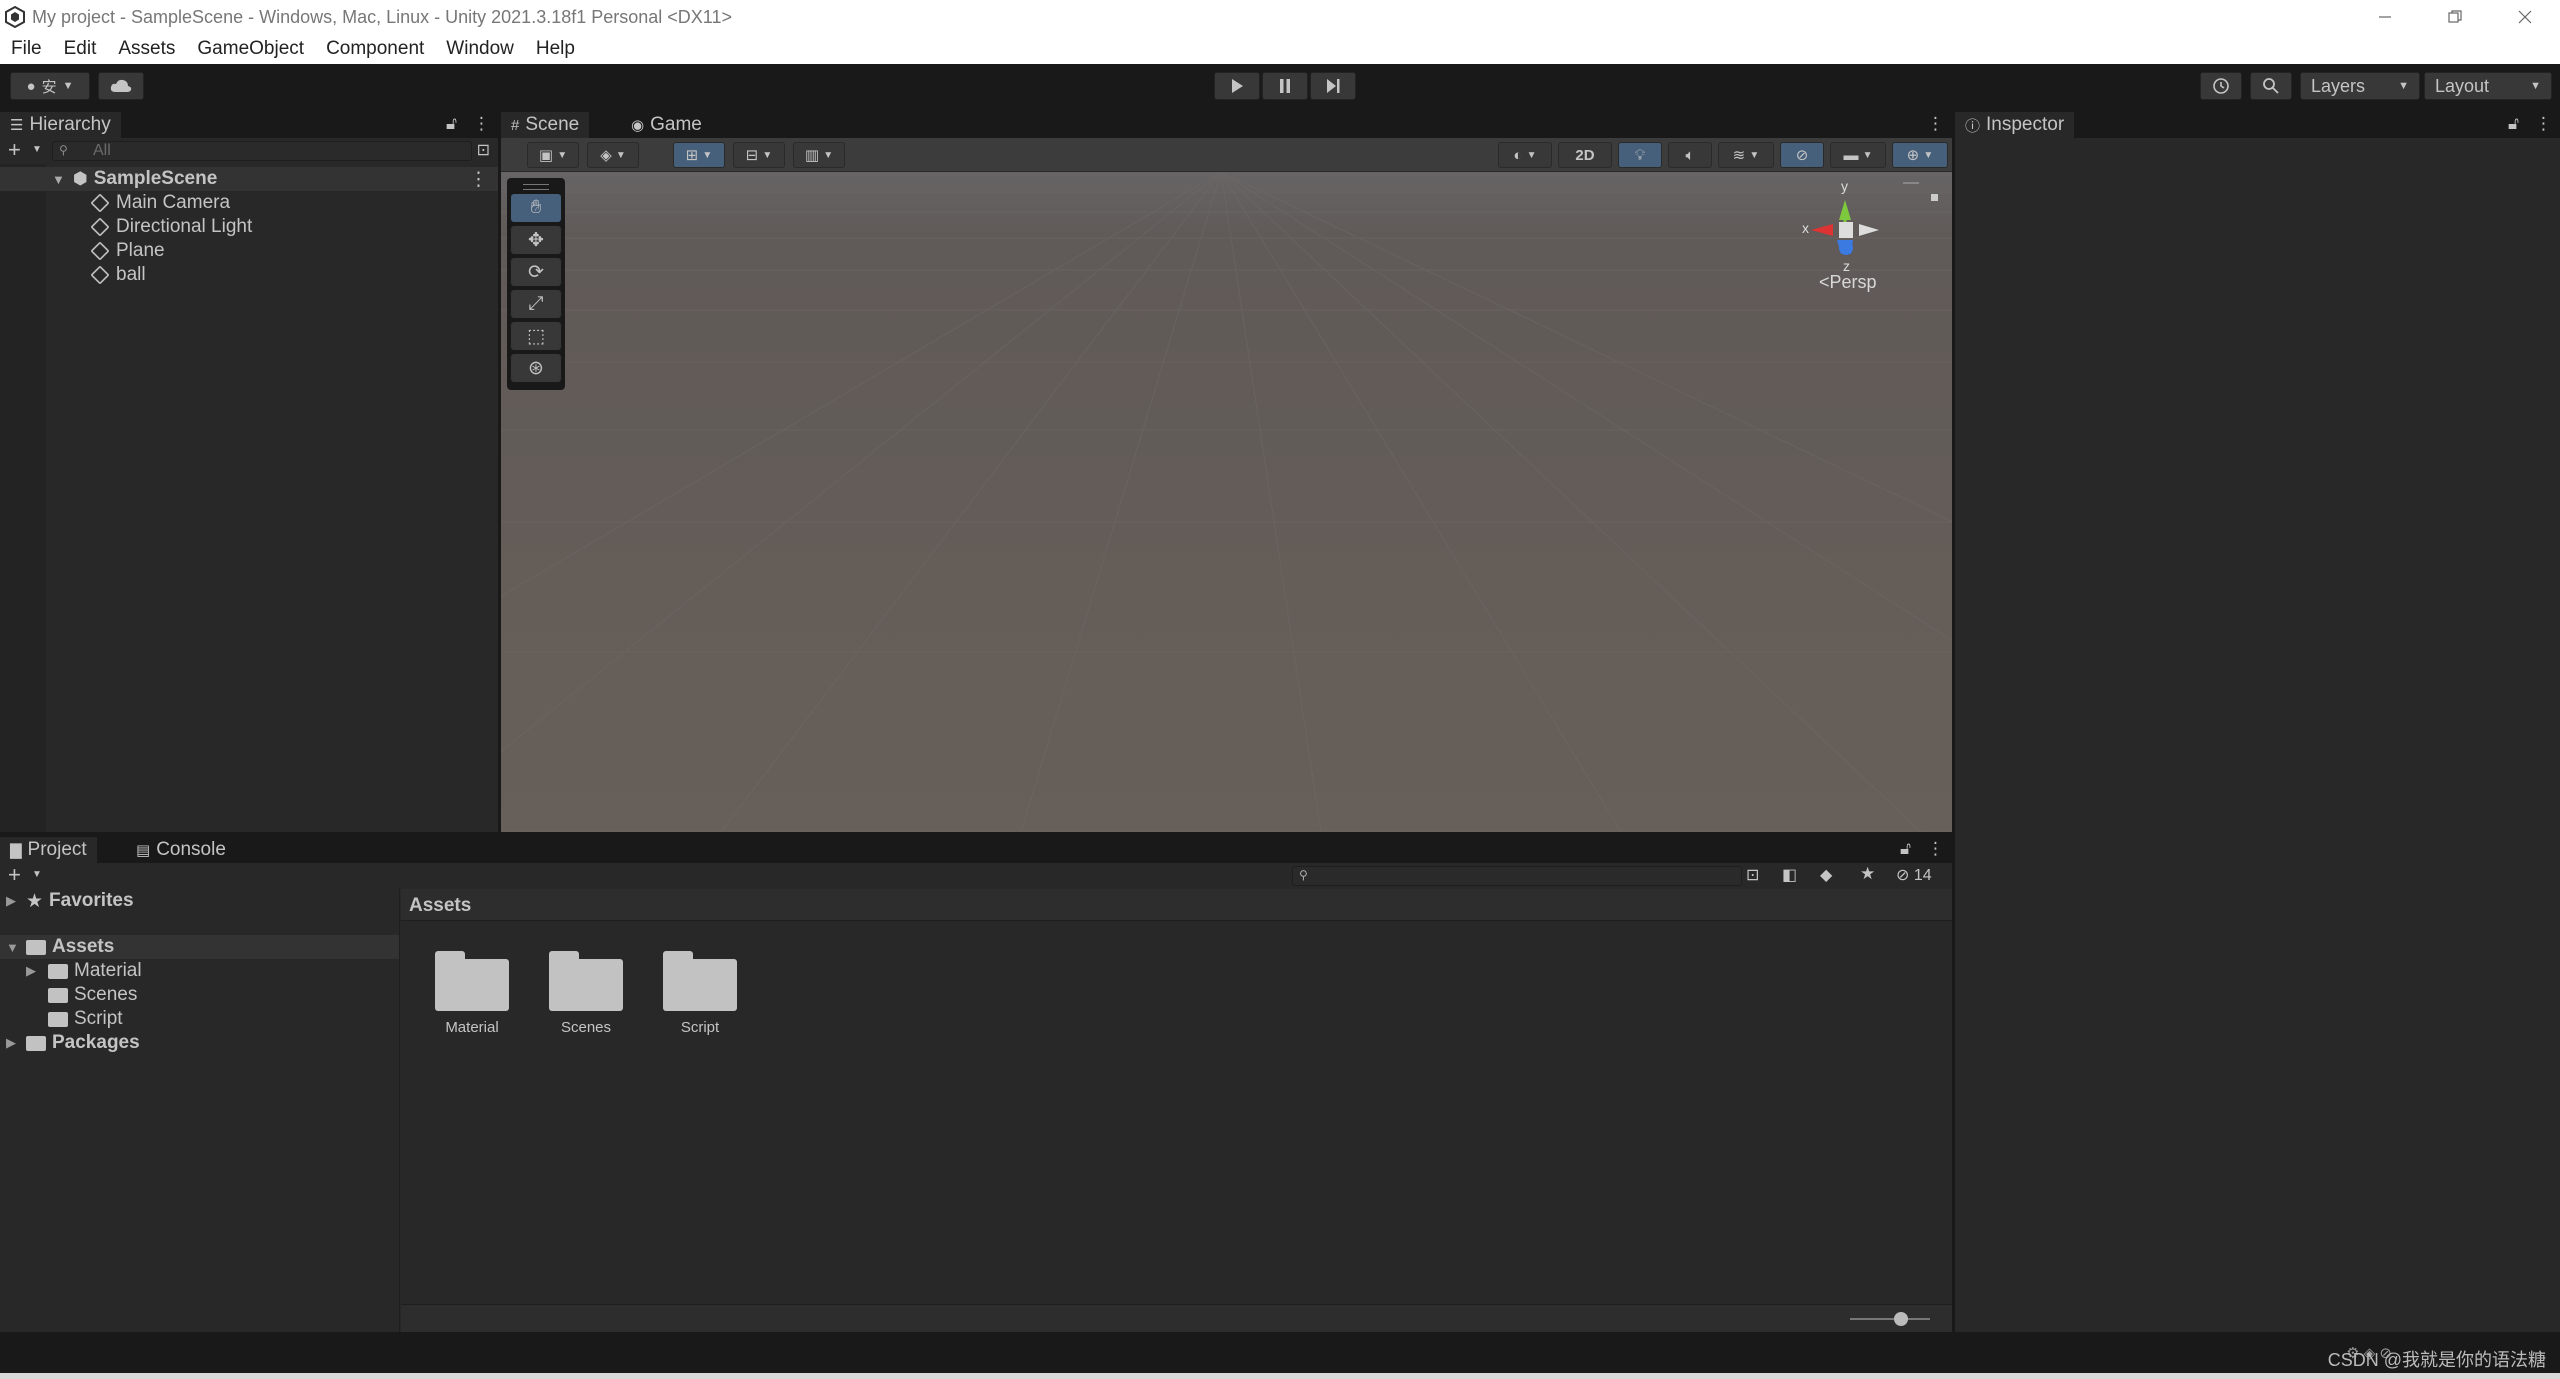 The image size is (2560, 1379). Describe the element at coordinates (1285, 86) in the screenshot. I see `pause-button` at that location.